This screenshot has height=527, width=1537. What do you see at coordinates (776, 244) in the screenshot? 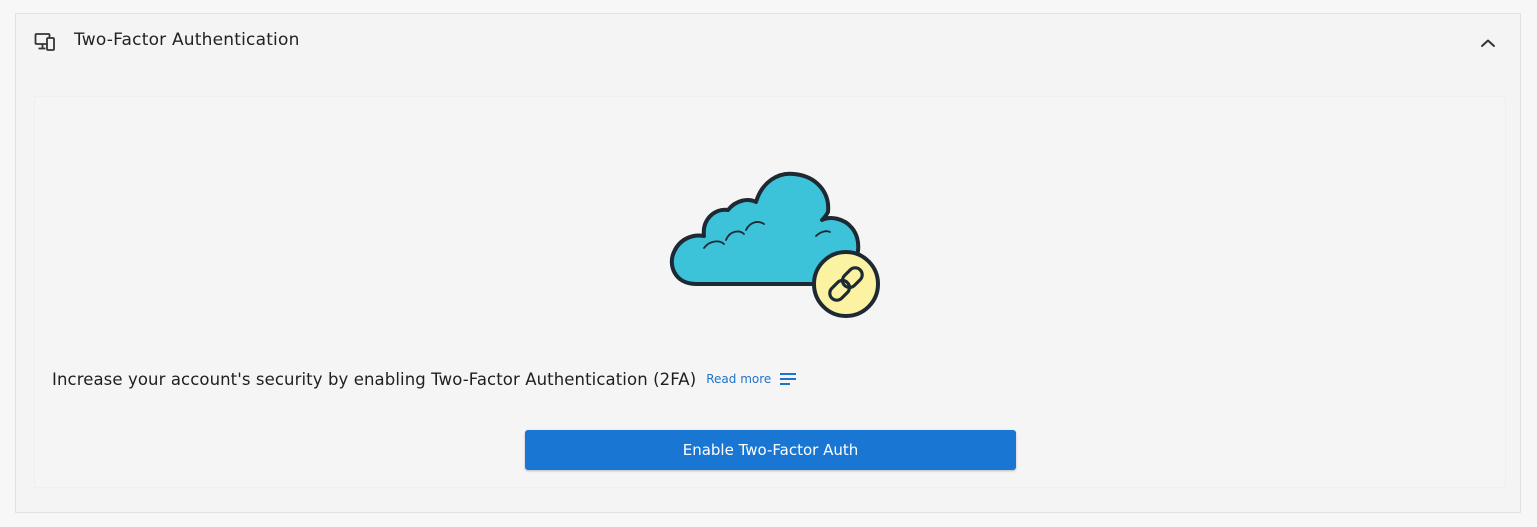
I see `cloud-link-icon` at bounding box center [776, 244].